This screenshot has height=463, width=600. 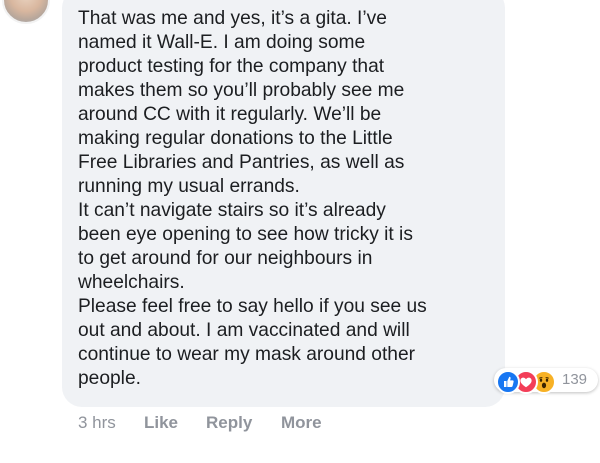 I want to click on timestamp-link: 3 hrs, so click(x=97, y=423).